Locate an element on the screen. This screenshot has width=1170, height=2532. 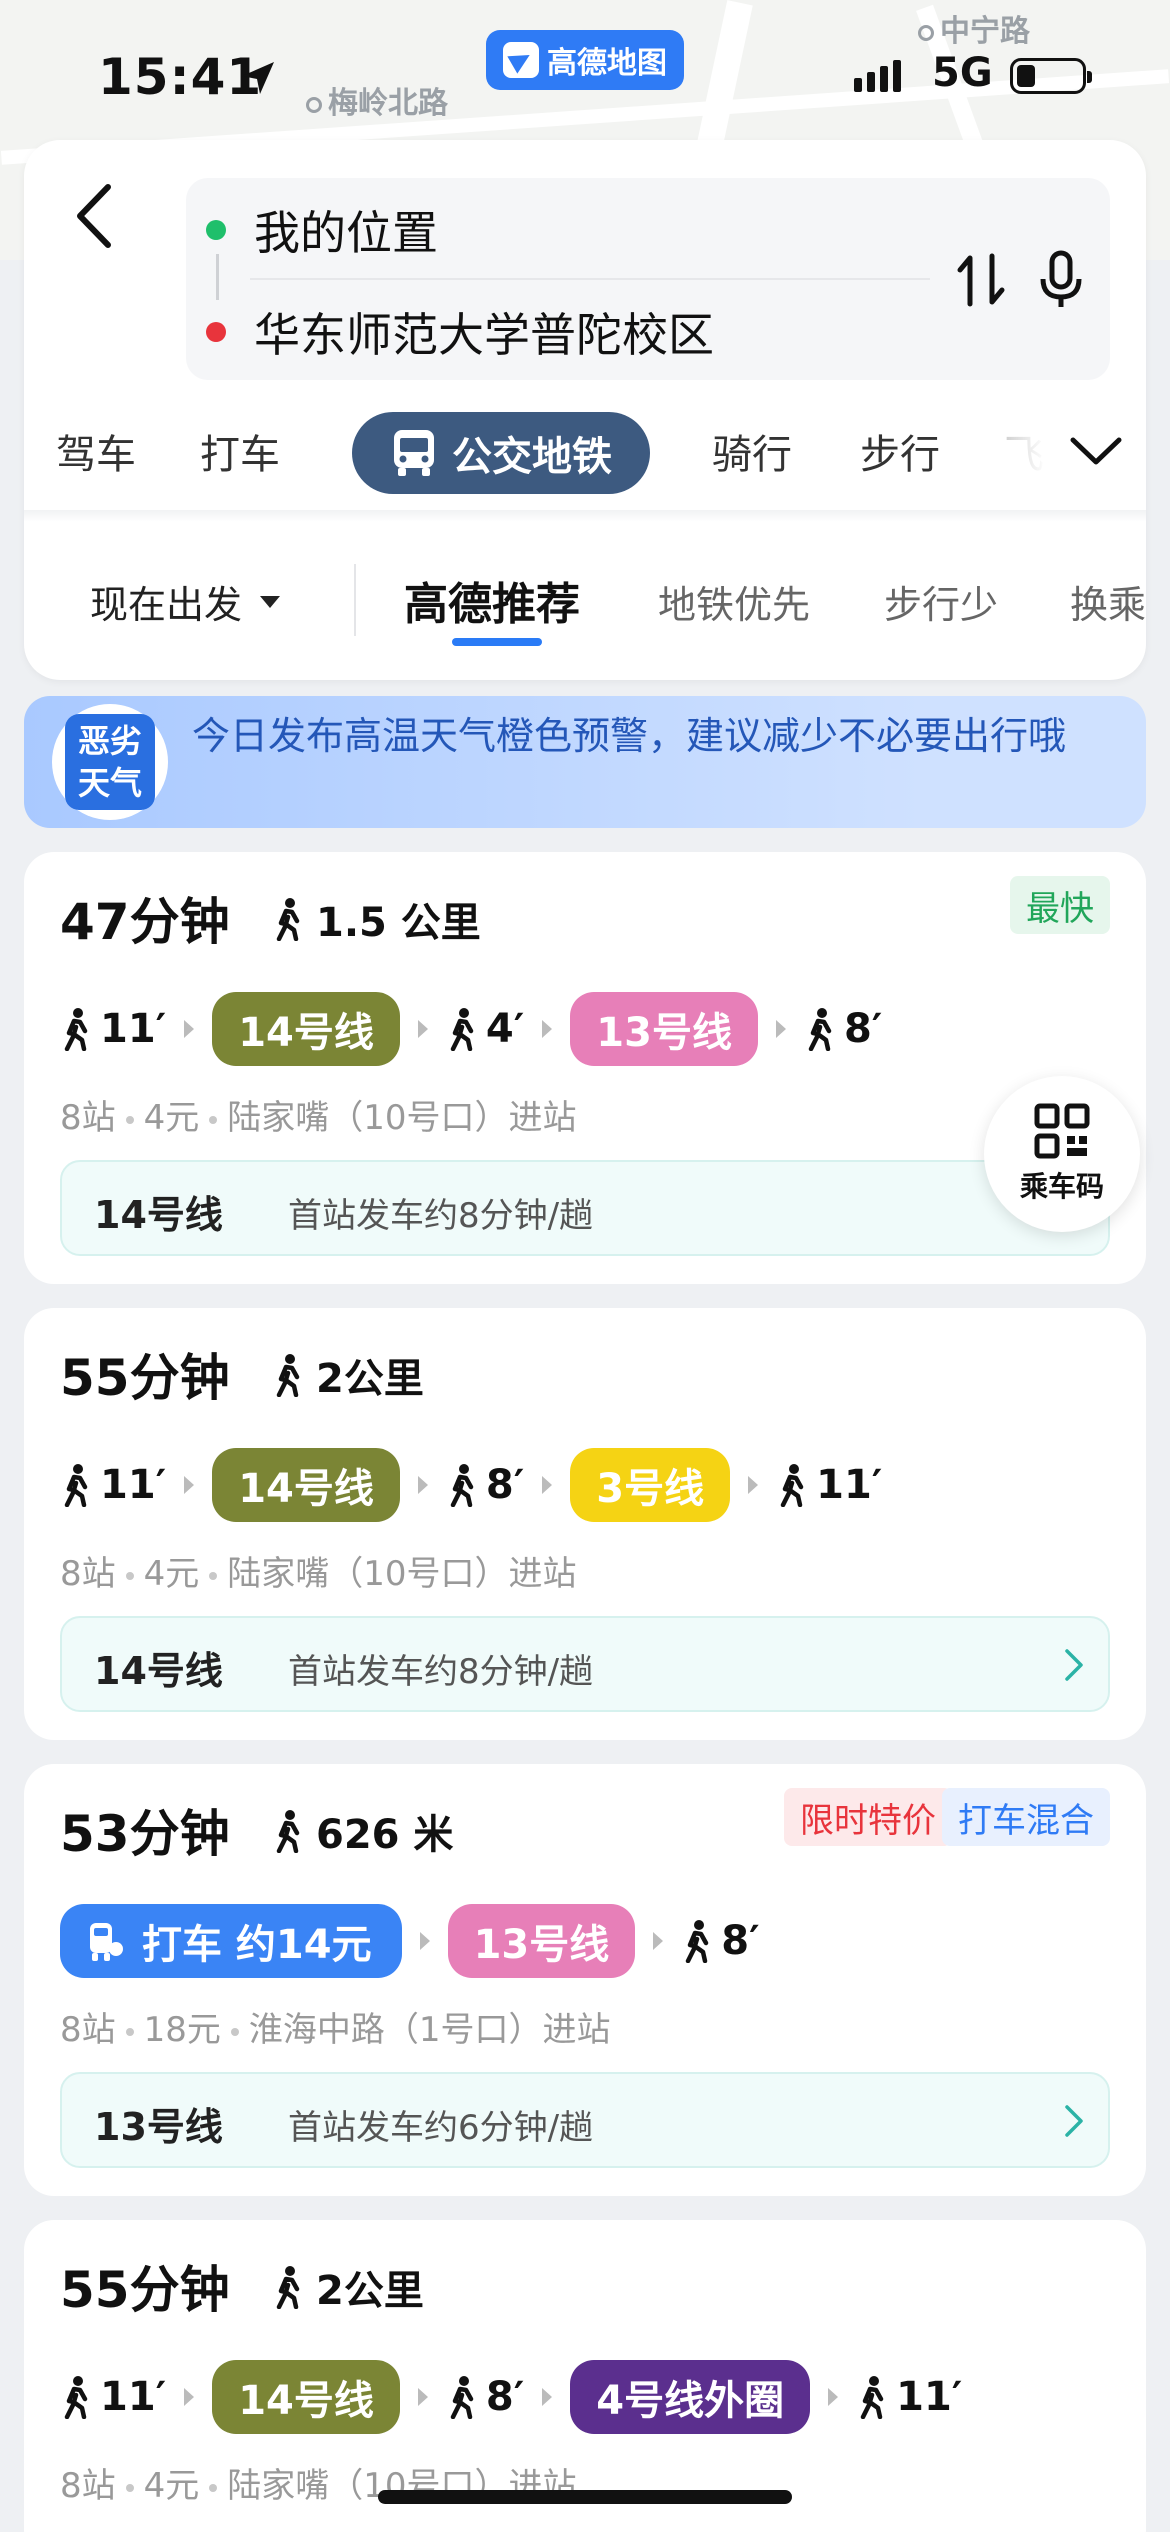
route-duration: 47分钟 is located at coordinates (145, 922).